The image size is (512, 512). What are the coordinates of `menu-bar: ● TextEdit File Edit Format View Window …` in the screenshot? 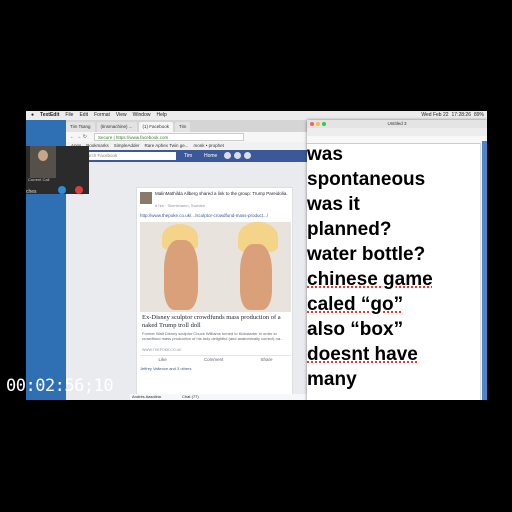 It's located at (256, 115).